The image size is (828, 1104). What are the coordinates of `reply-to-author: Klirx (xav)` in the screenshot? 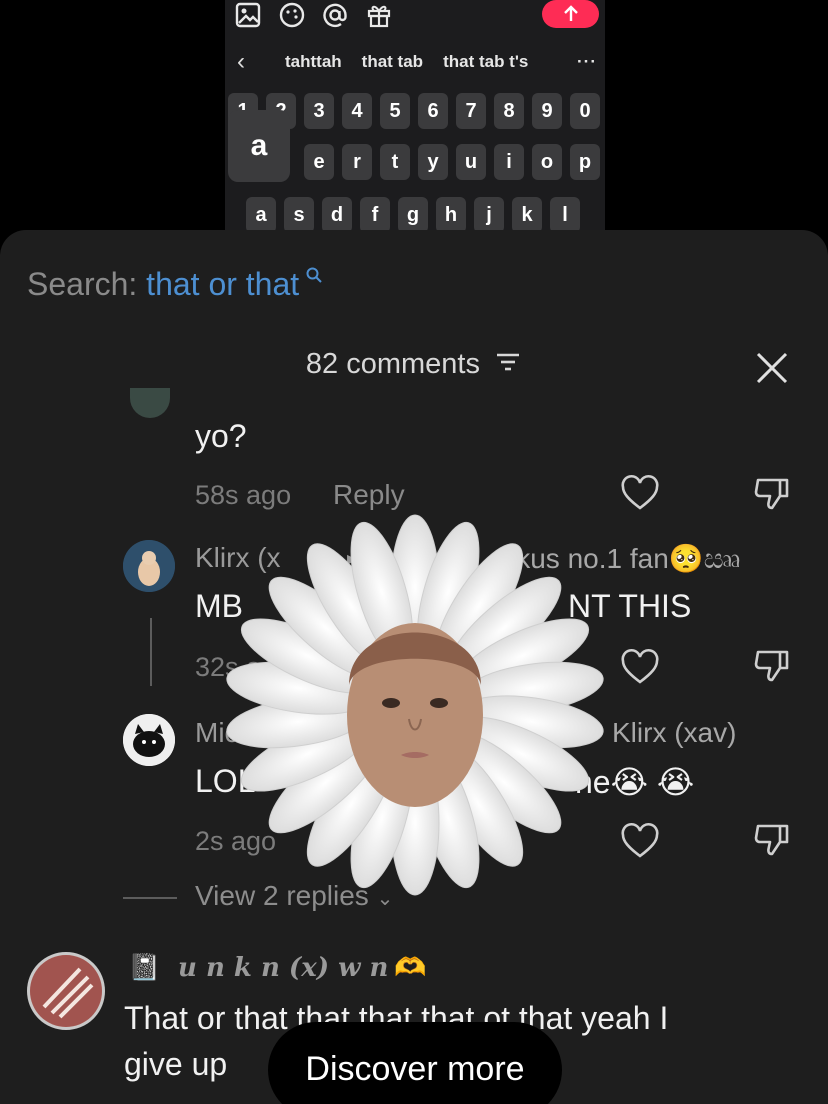 It's located at (674, 733).